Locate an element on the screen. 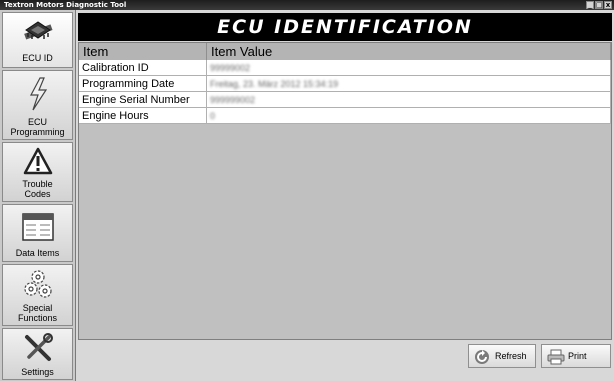 The image size is (614, 381). item-value-cell: Freitag, 23. März 2012 15:34:19 is located at coordinates (408, 83).